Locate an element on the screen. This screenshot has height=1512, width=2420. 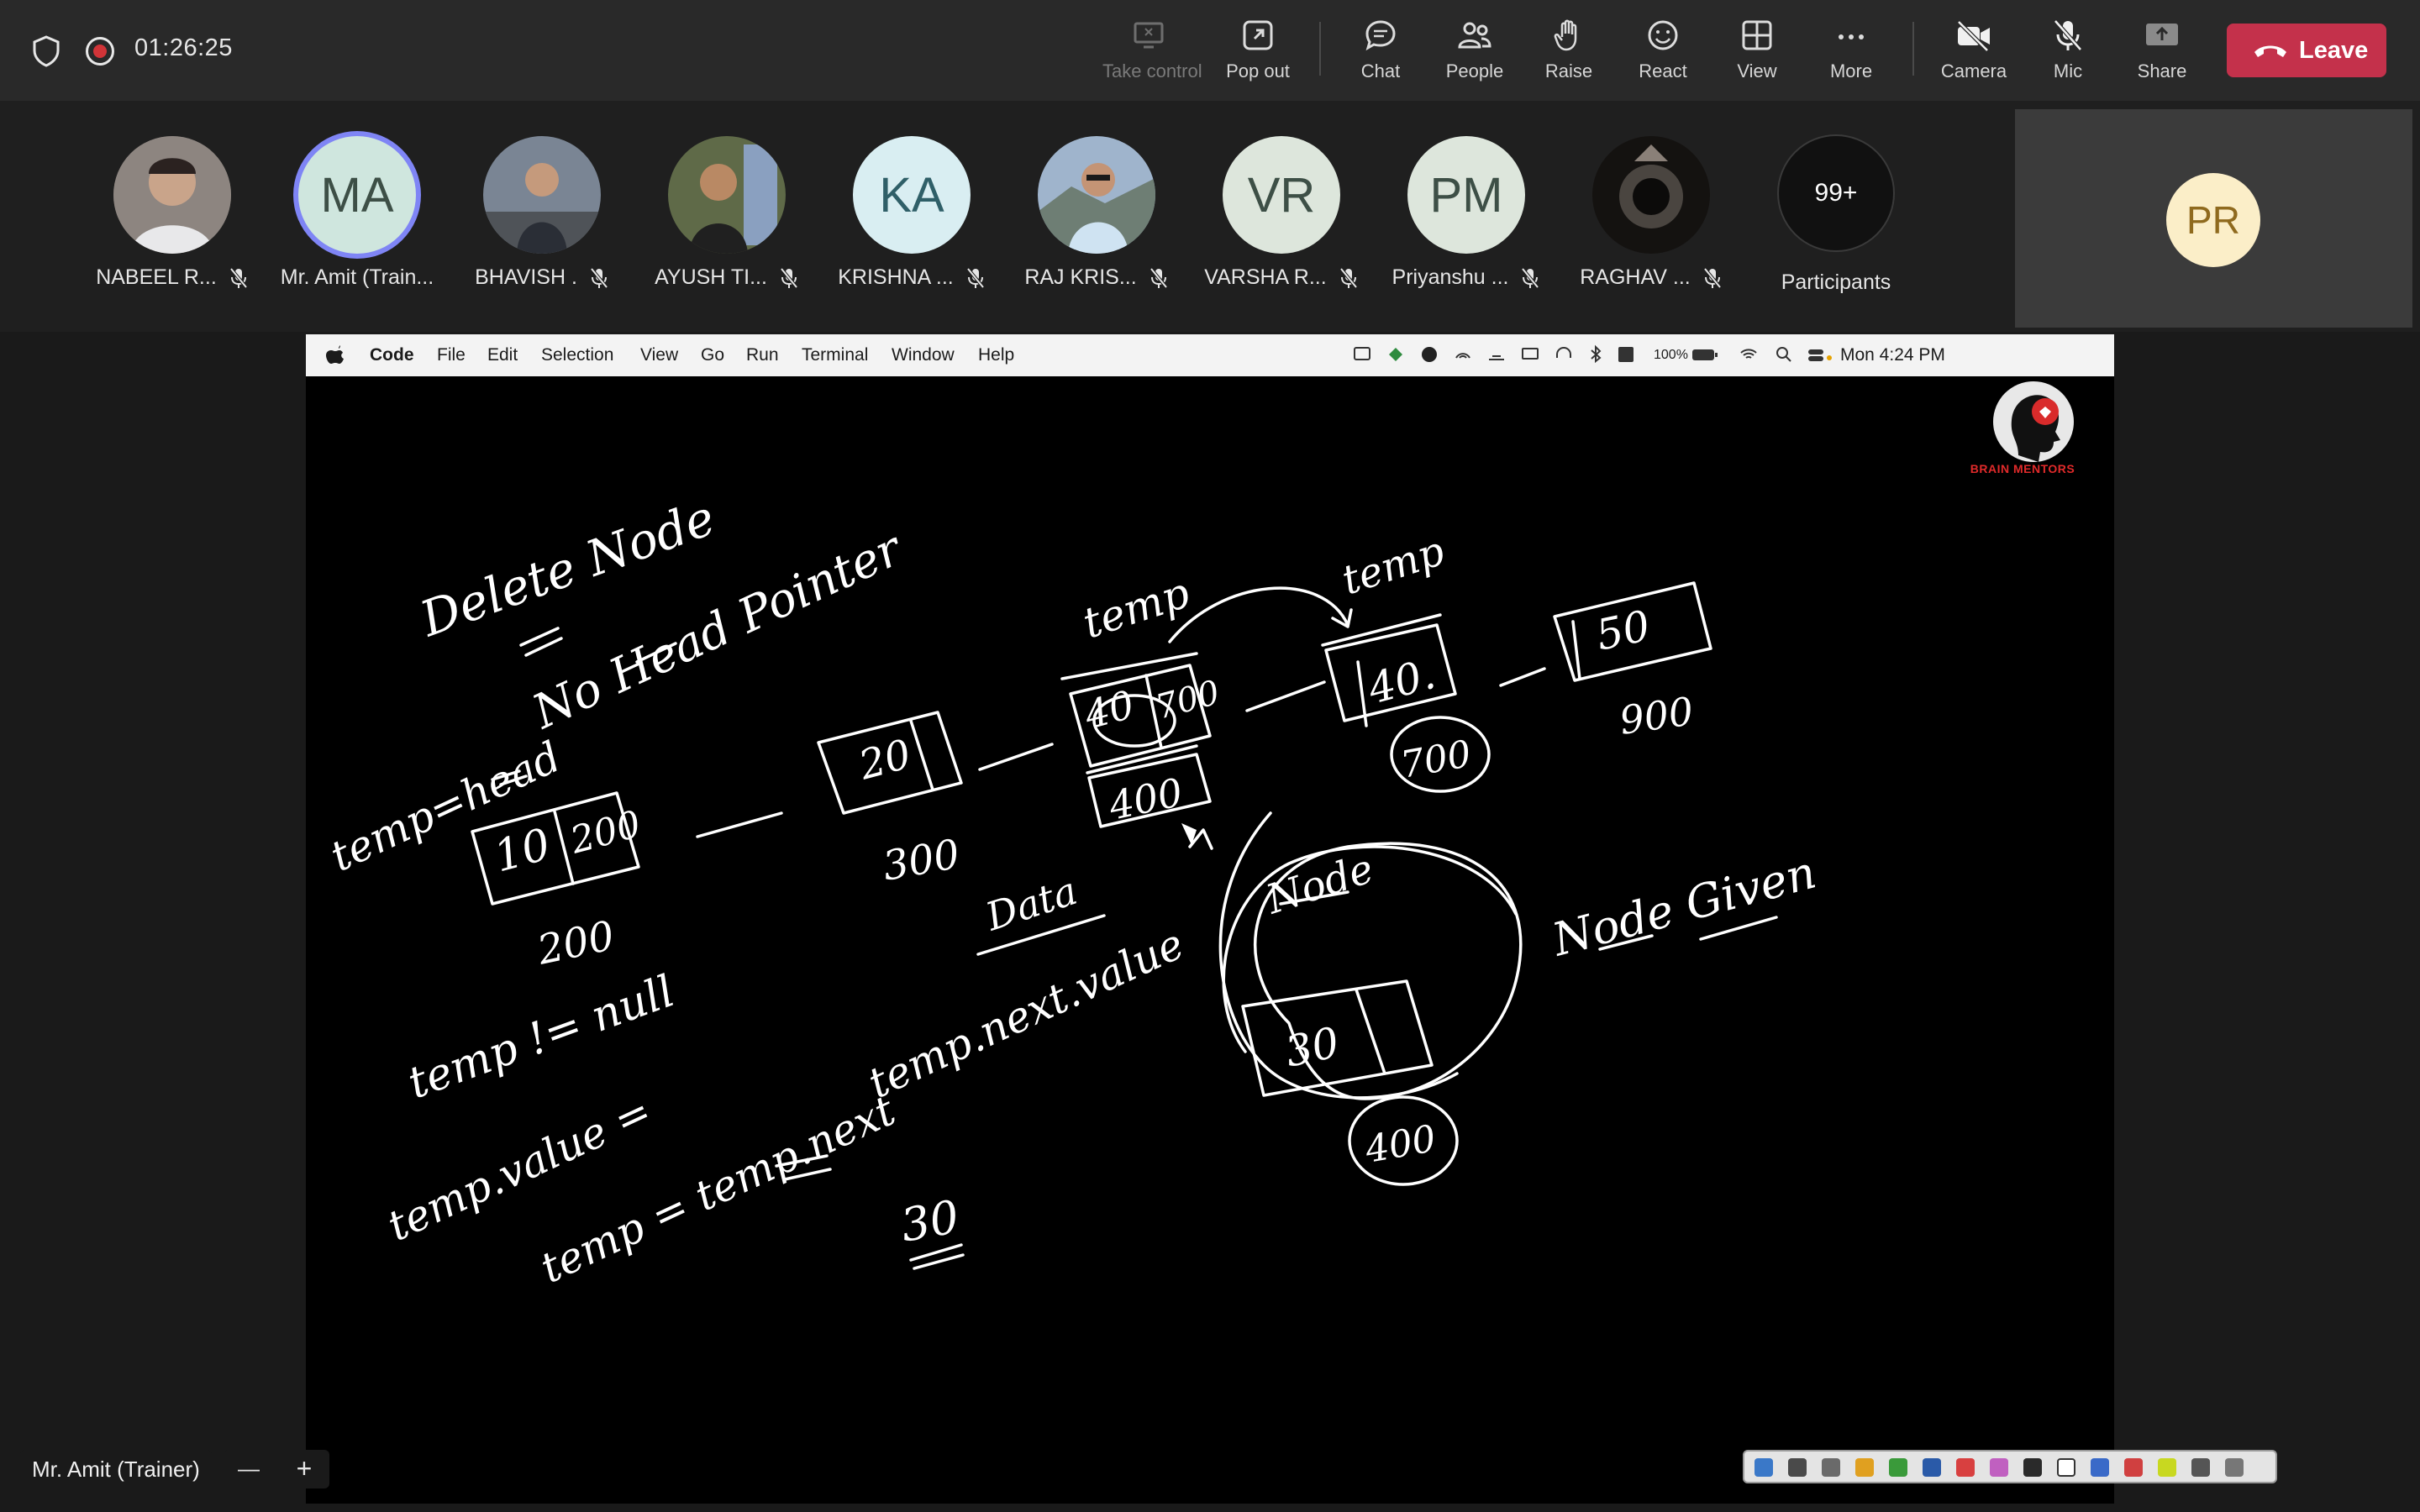
bluetooth-icon is located at coordinates (1595, 354).